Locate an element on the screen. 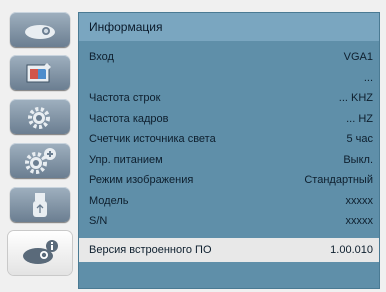  row-value: Стандартный is located at coordinates (338, 180).